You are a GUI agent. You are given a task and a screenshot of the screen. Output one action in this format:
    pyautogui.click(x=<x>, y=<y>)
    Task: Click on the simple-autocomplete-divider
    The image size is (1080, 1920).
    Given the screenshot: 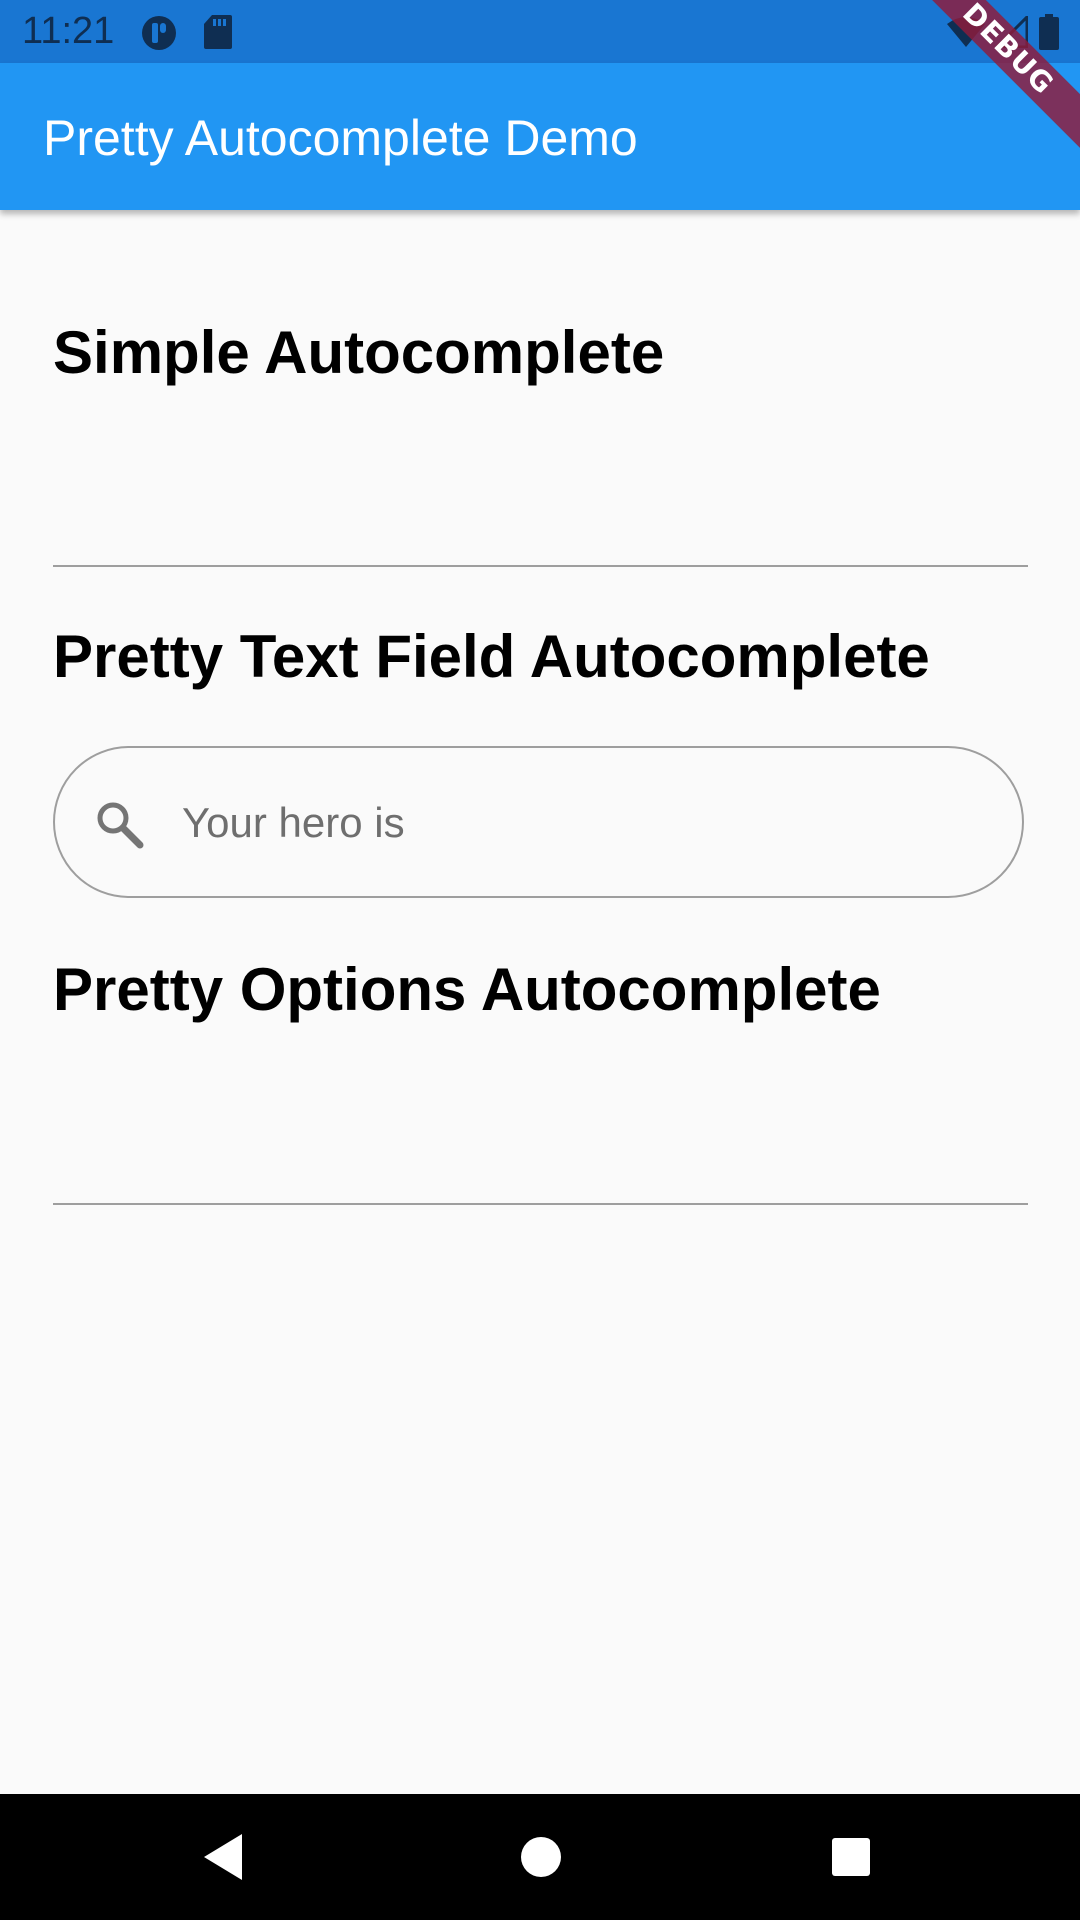 What is the action you would take?
    pyautogui.click(x=540, y=566)
    